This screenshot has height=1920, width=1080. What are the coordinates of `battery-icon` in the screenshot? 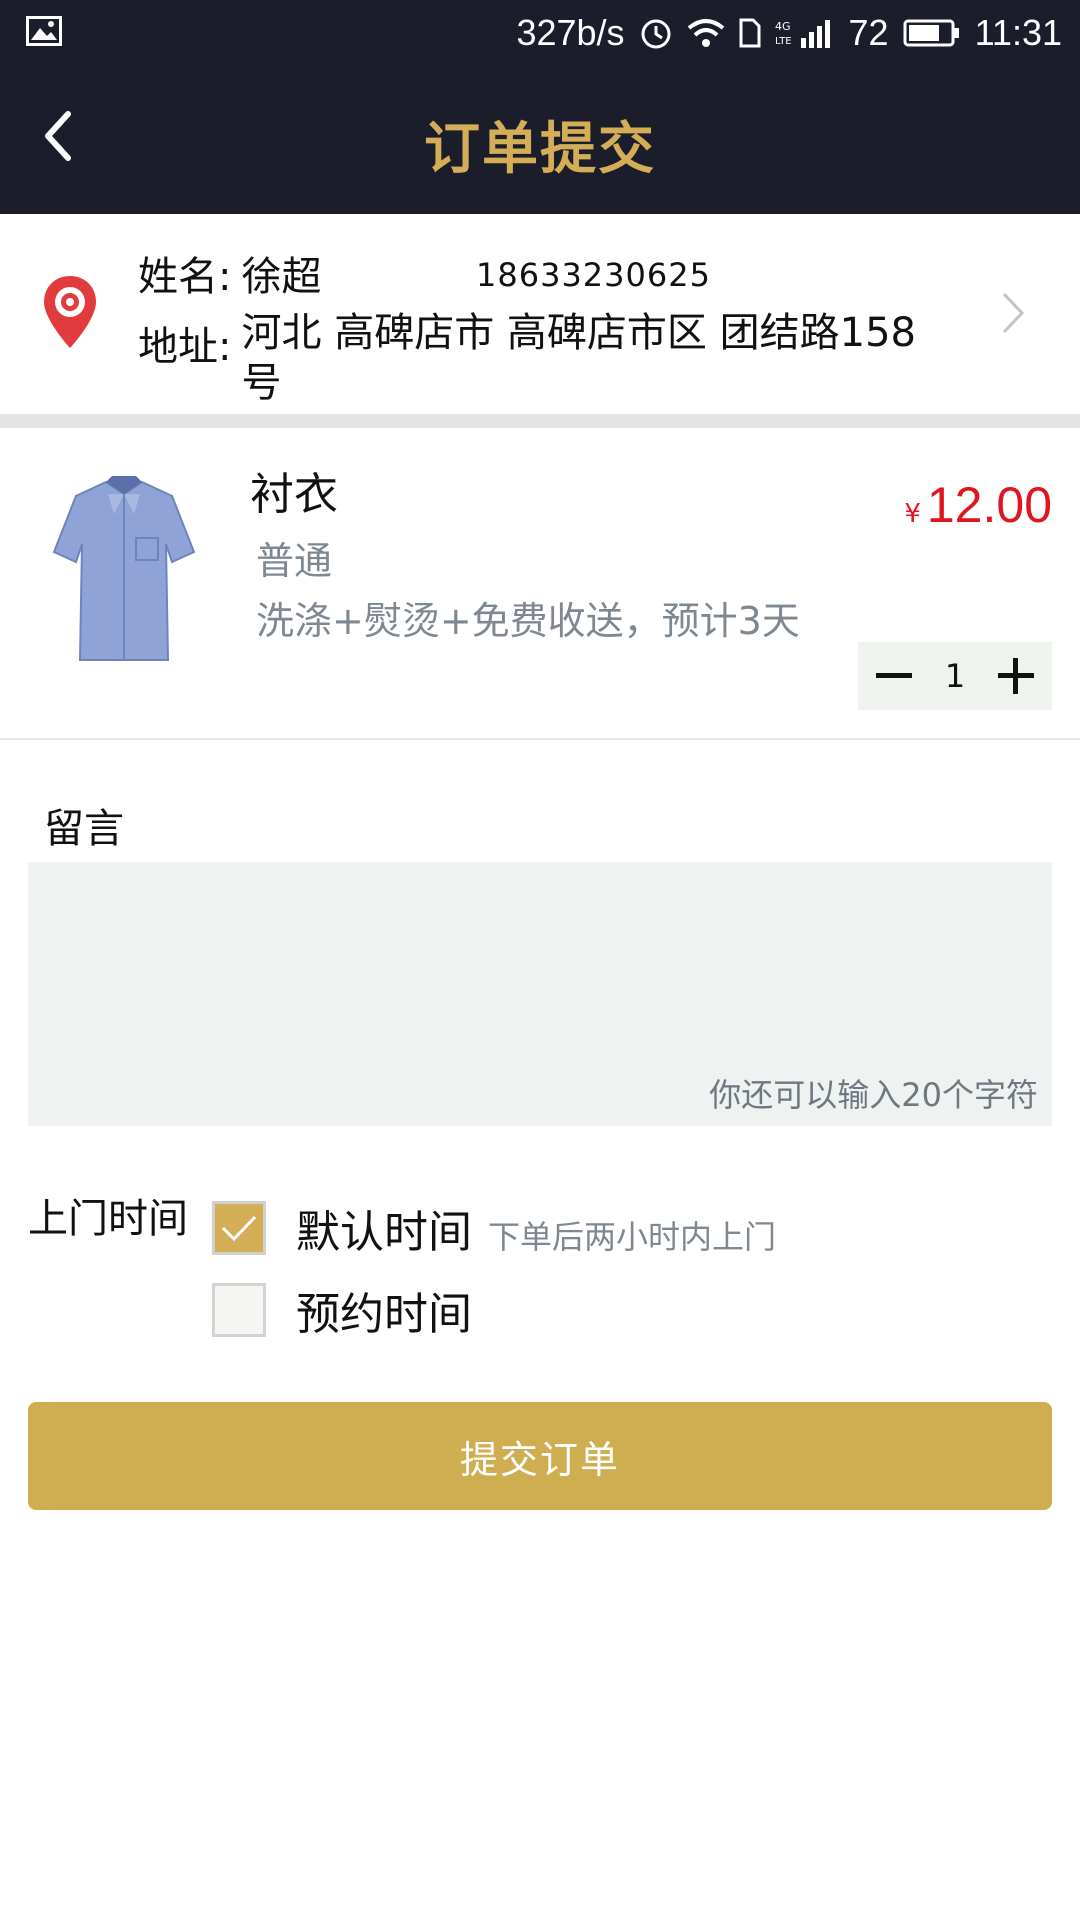 It's located at (932, 33).